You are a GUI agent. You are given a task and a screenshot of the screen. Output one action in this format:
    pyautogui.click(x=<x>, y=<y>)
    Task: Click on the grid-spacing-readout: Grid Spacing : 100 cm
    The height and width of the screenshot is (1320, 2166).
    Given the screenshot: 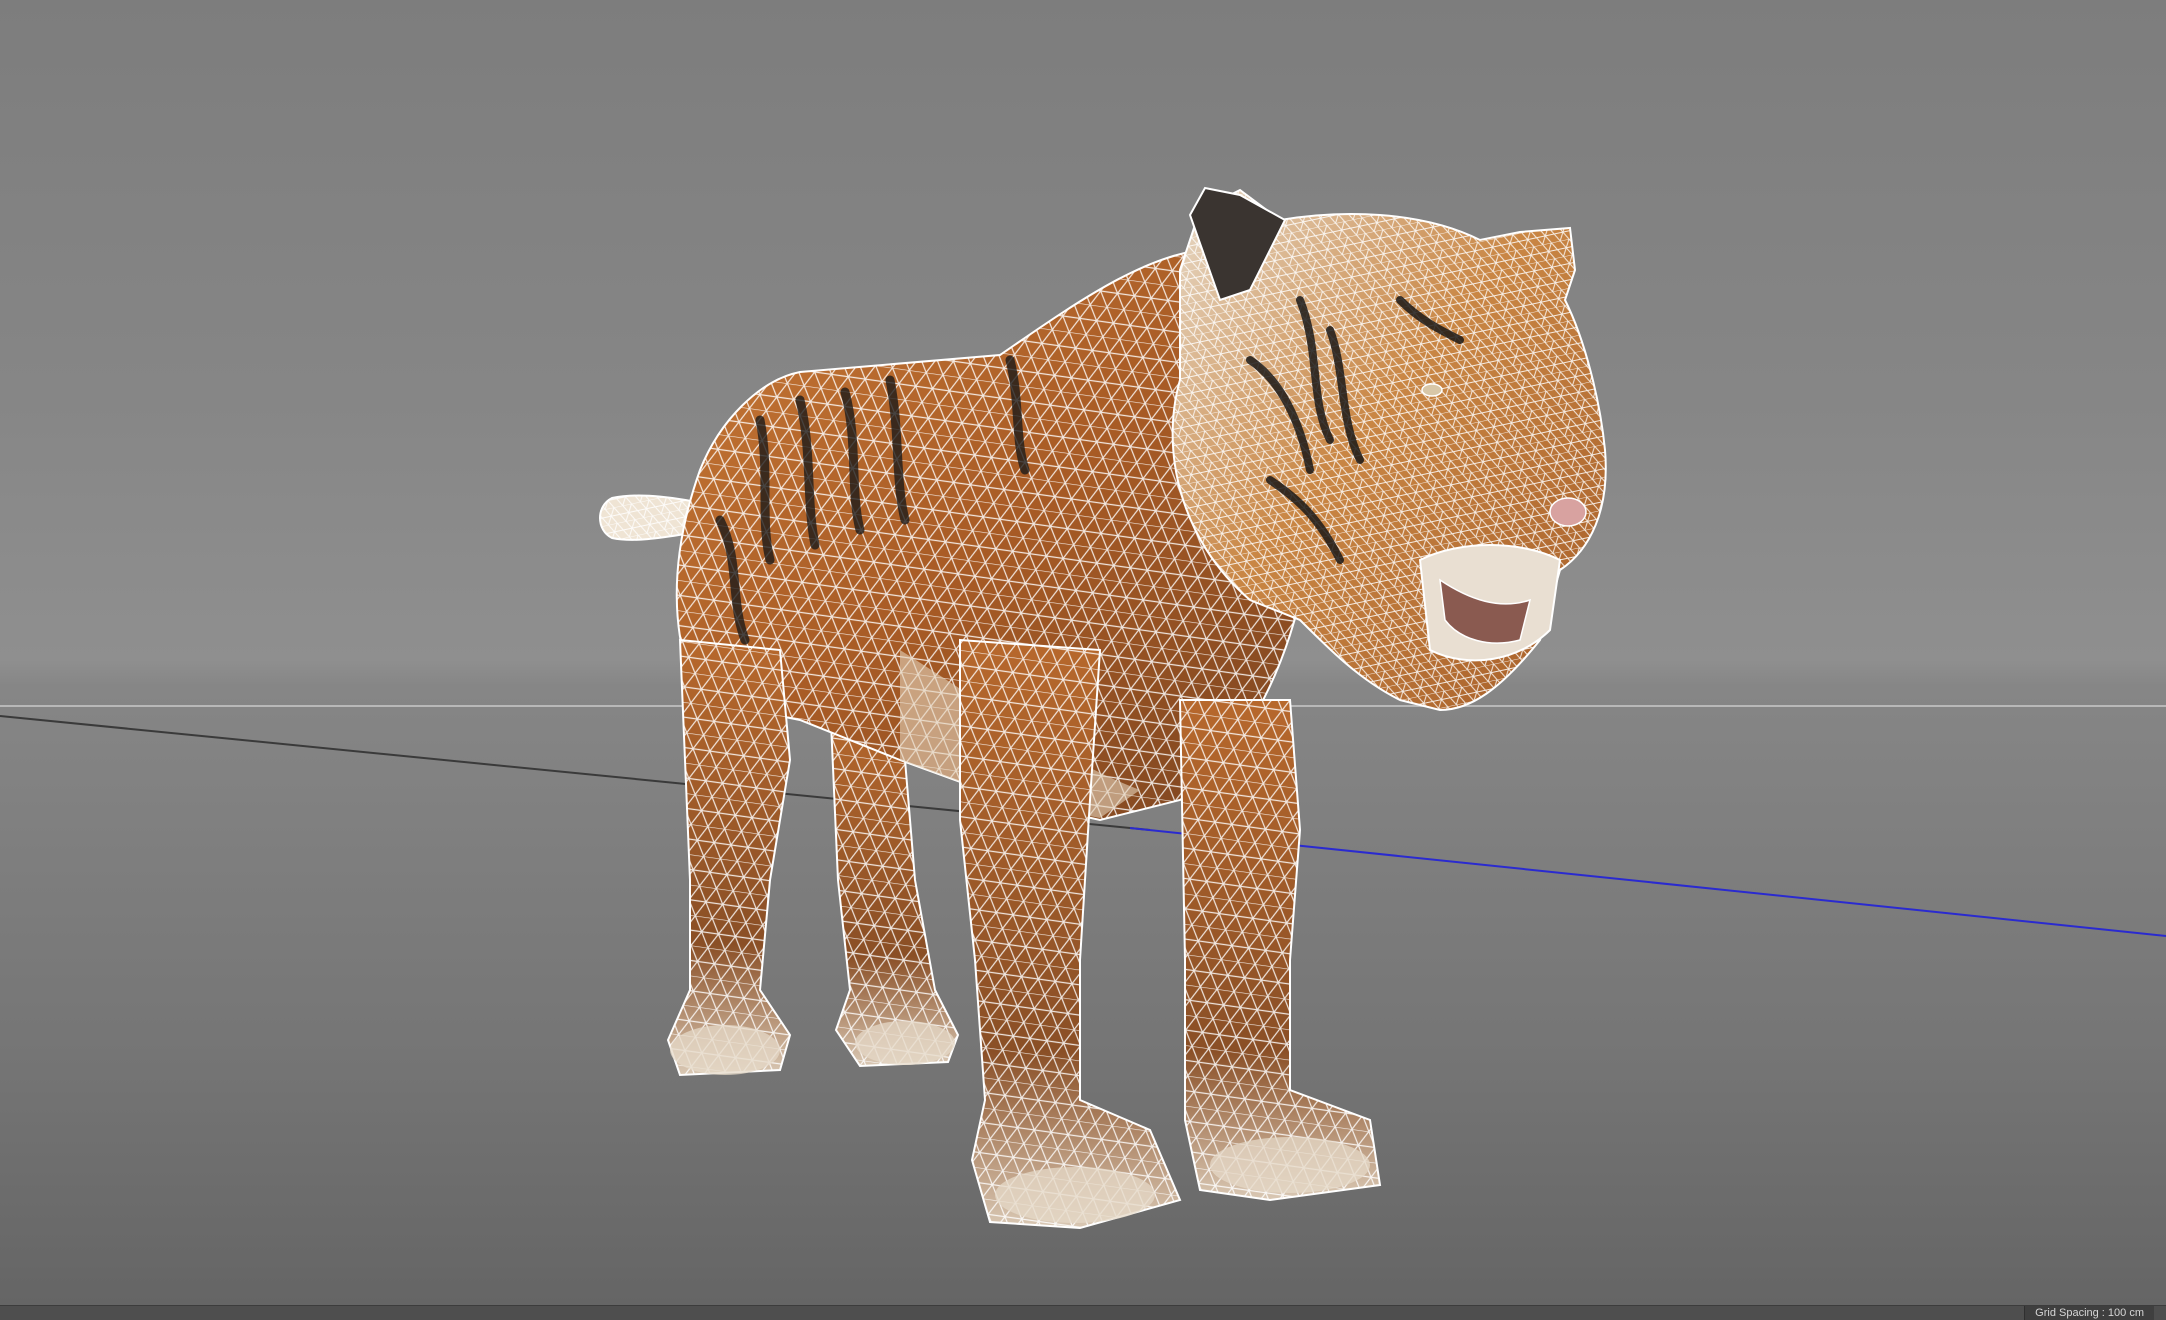 What is the action you would take?
    pyautogui.click(x=2089, y=1313)
    